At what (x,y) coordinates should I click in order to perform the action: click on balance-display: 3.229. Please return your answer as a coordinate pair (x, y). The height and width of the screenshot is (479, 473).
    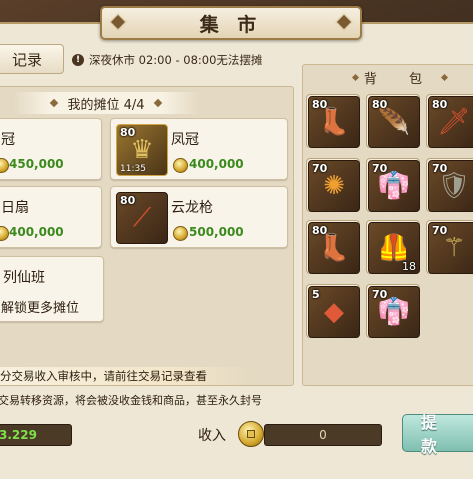
    Looking at the image, I should click on (36, 435).